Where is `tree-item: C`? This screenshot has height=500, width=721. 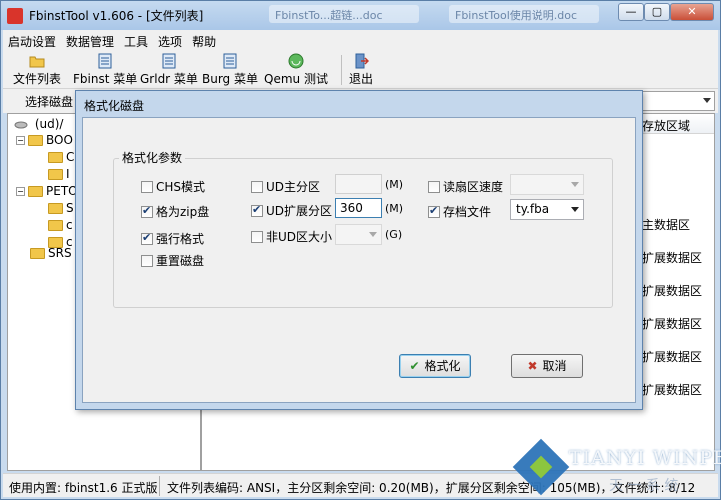
tree-item: C is located at coordinates (61, 157).